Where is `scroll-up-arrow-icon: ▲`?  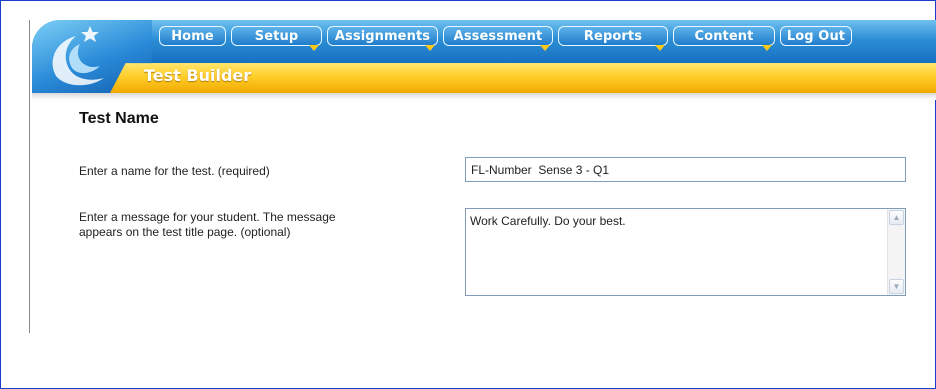
scroll-up-arrow-icon: ▲ is located at coordinates (896, 217).